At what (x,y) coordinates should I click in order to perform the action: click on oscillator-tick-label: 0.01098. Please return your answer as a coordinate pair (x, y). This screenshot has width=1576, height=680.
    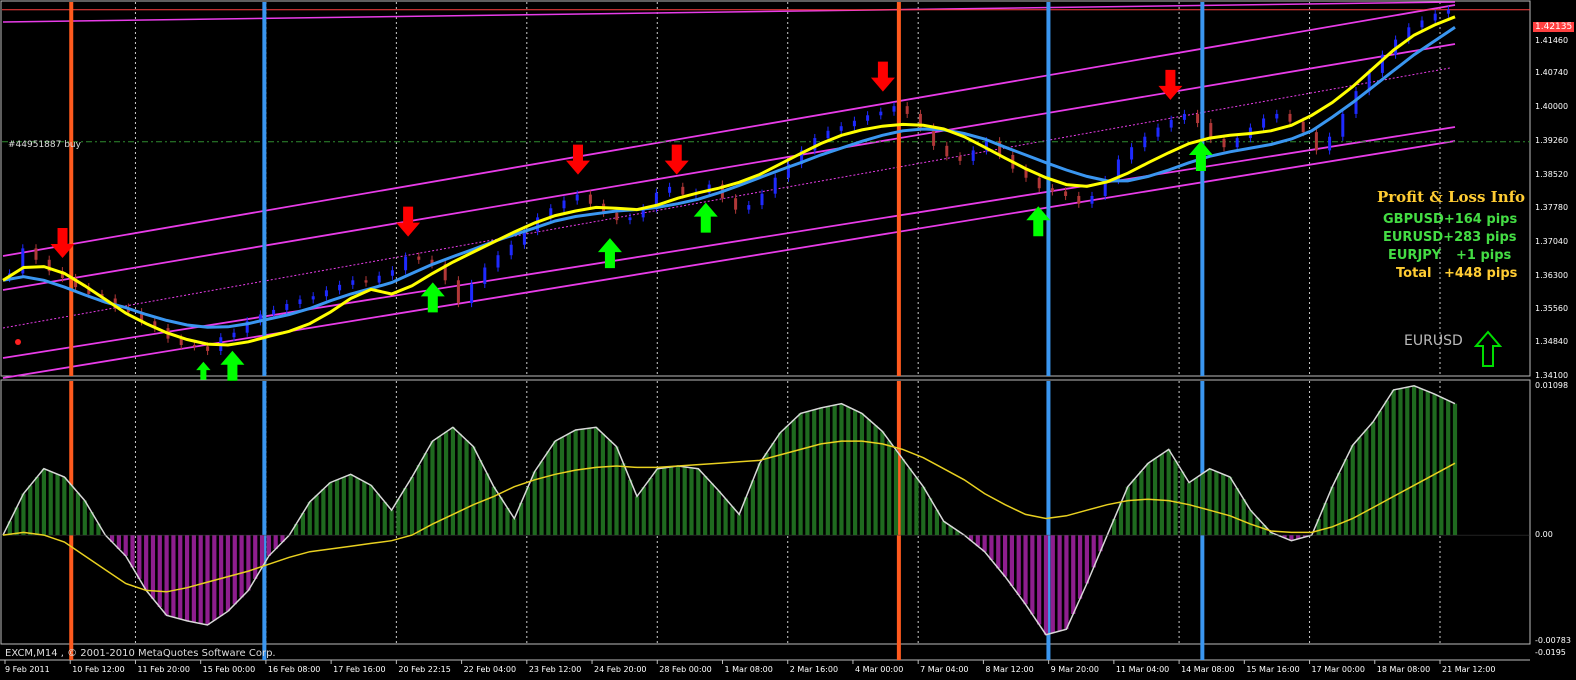
    Looking at the image, I should click on (1552, 385).